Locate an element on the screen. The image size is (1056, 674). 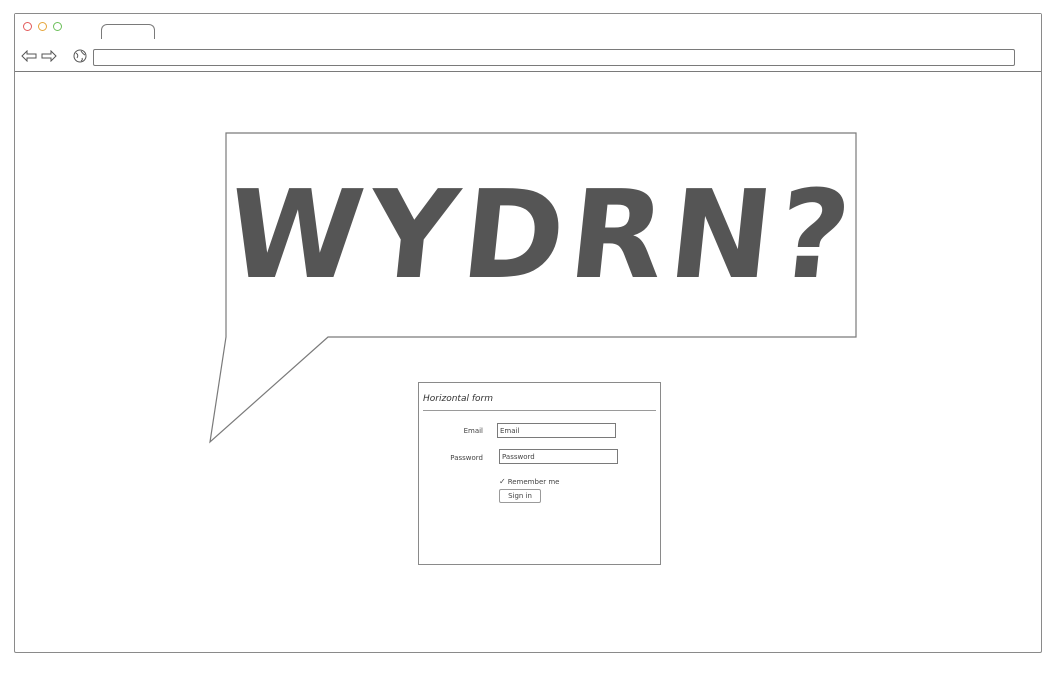
globe-icon is located at coordinates (80, 56).